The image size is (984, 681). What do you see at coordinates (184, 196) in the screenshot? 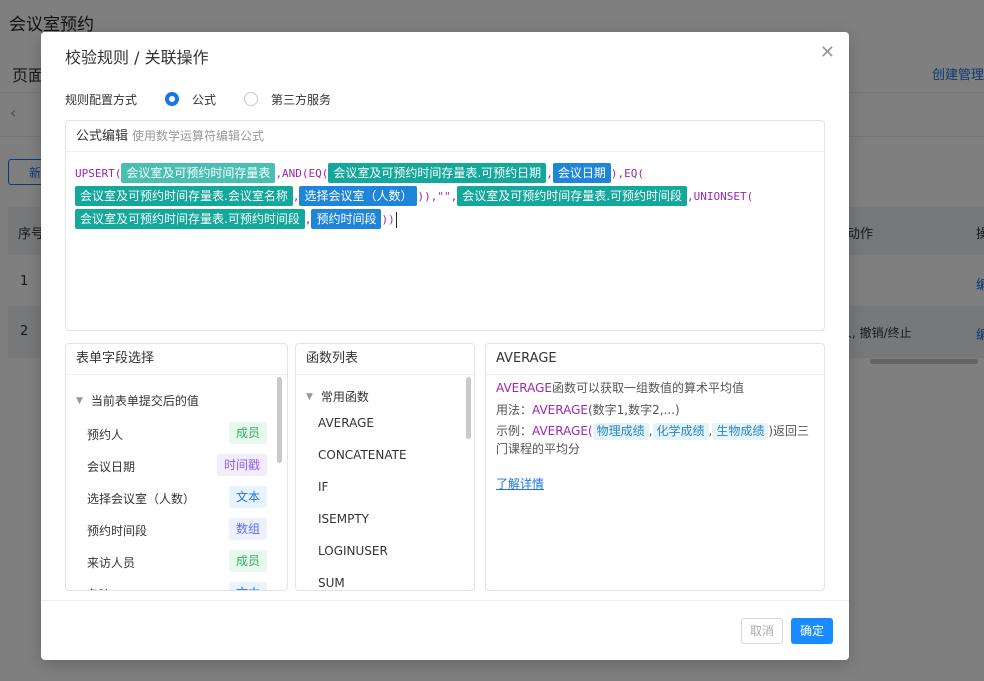
I see `formula-field-chip: 会议室及可预约时间存量表.会议室名称` at bounding box center [184, 196].